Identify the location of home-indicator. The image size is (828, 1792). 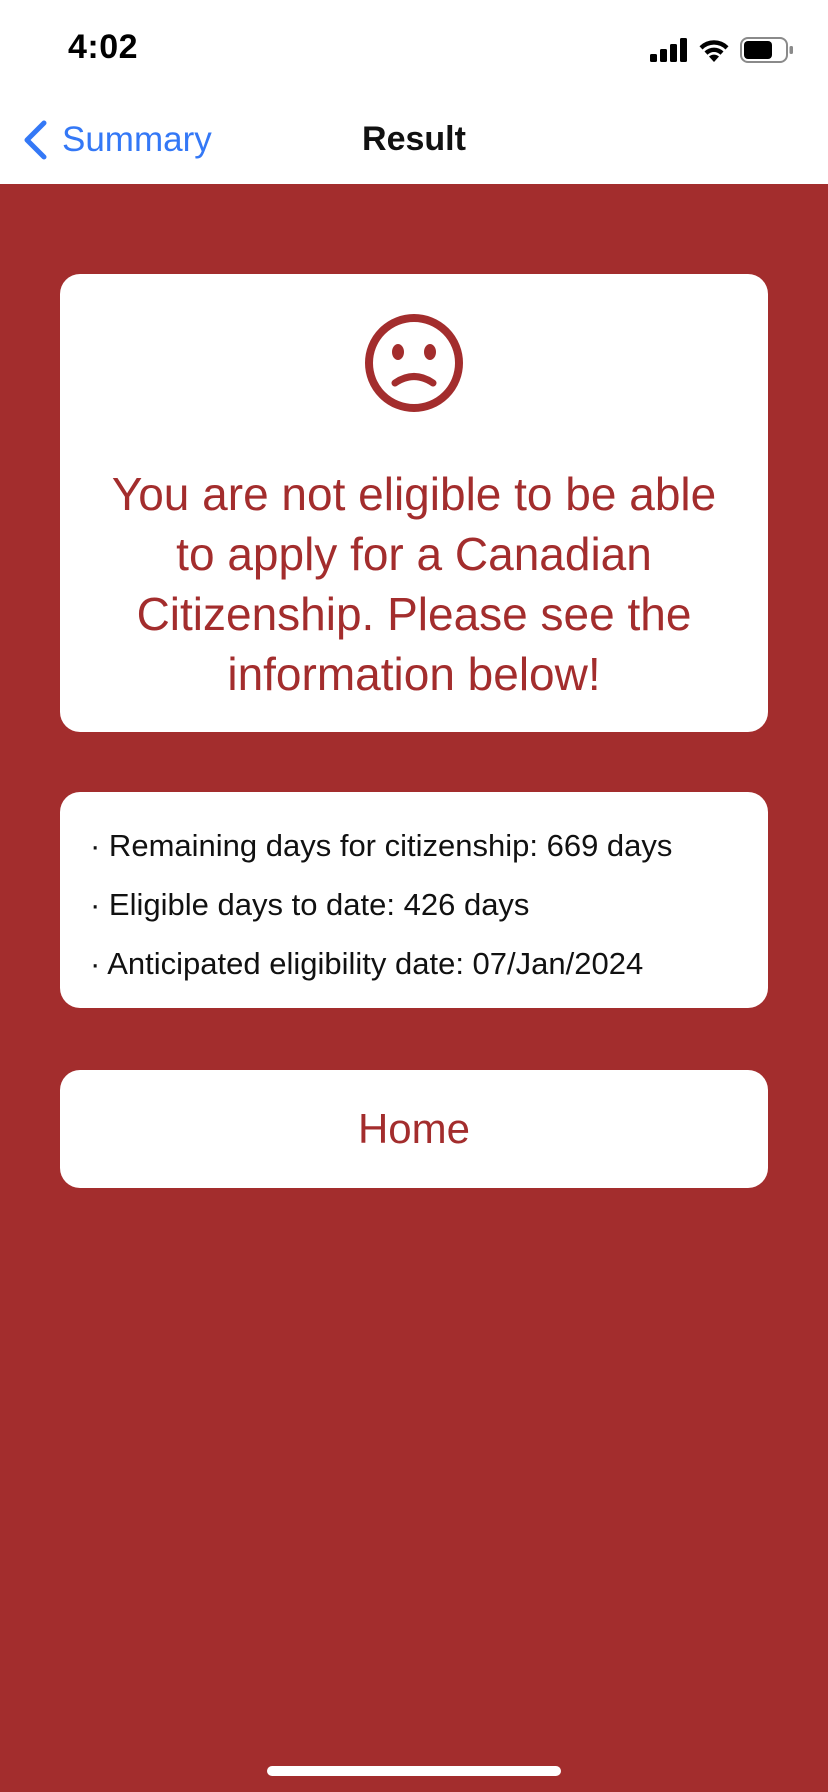
(414, 1771).